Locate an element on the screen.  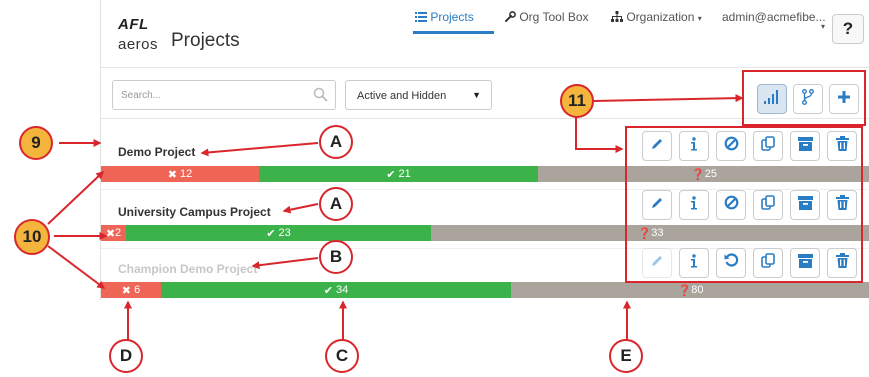
callout-d: D is located at coordinates (126, 356).